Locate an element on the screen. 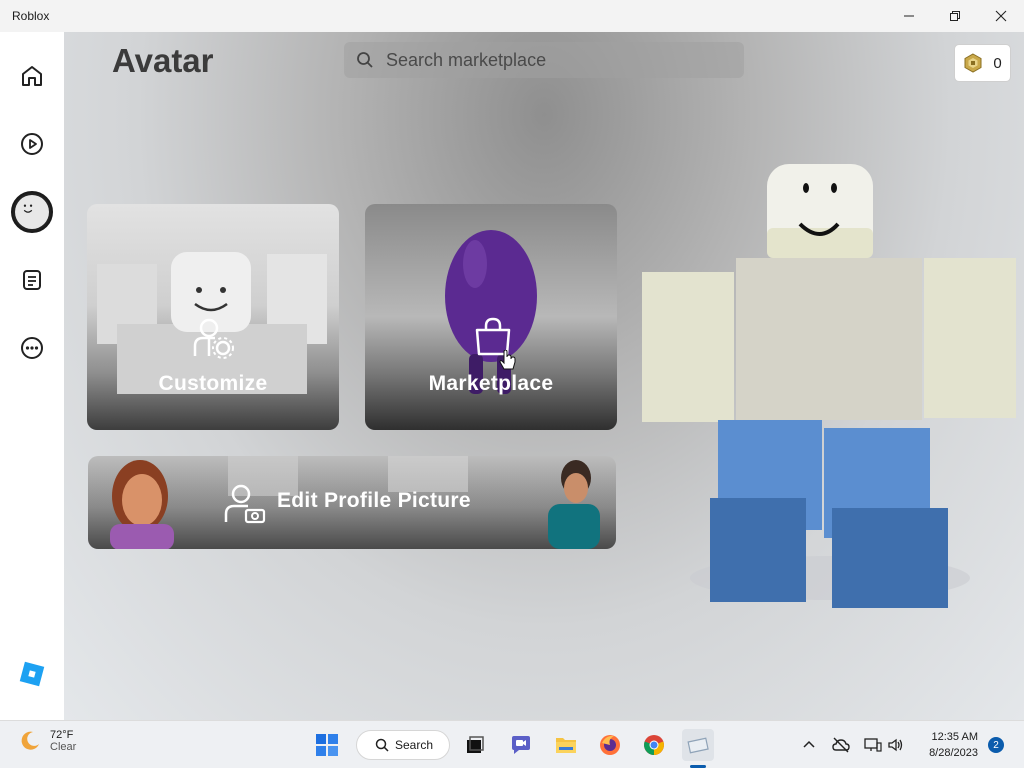  onedrive-button is located at coordinates (841, 745).